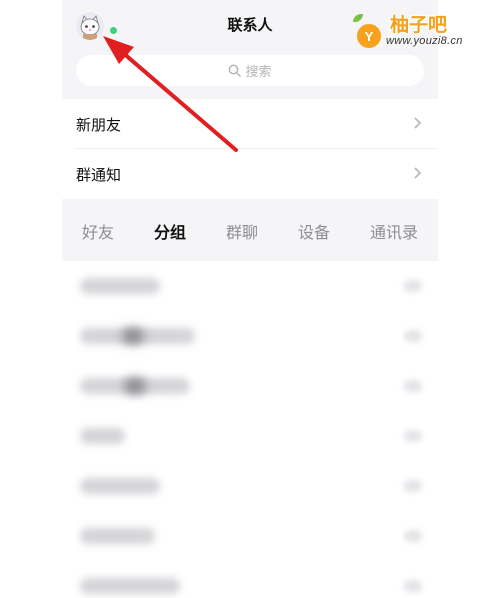  I want to click on new-friends-row: 新朋友, so click(250, 124).